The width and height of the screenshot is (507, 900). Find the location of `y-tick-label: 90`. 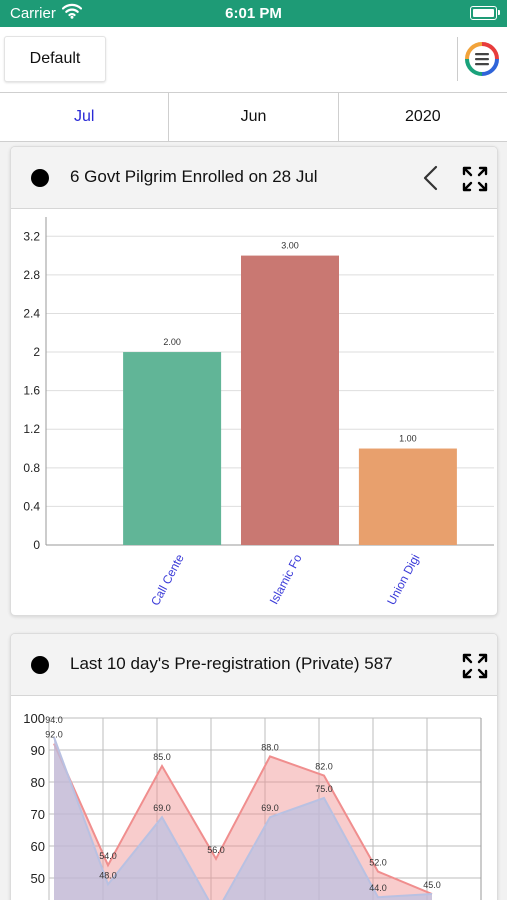

y-tick-label: 90 is located at coordinates (38, 750).